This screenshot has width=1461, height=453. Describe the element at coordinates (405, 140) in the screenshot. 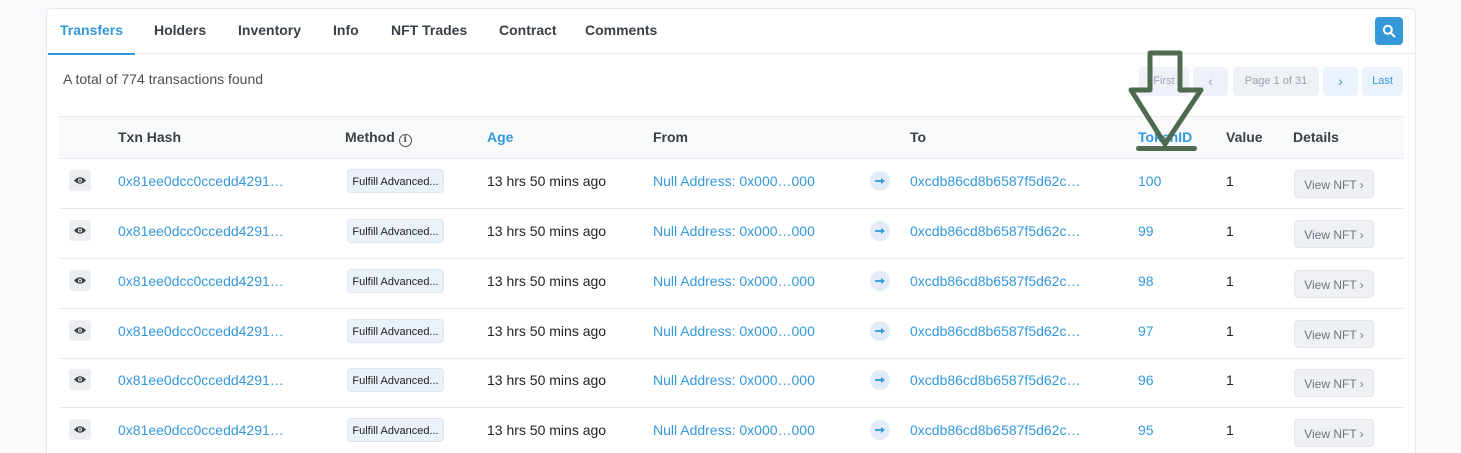

I see `info-icon: i` at that location.